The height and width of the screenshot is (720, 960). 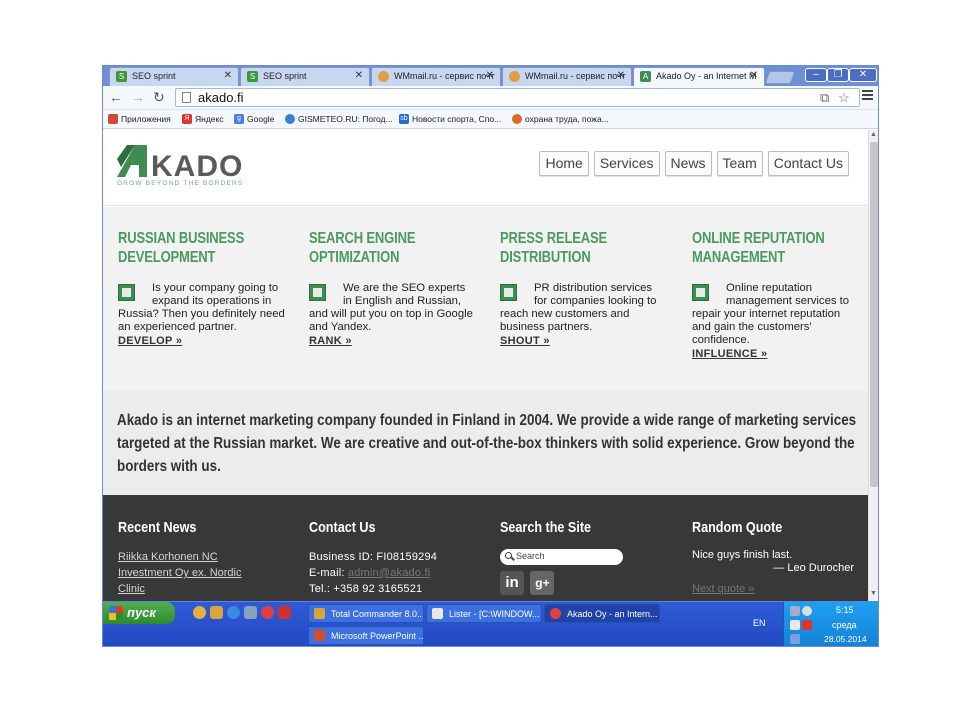 I want to click on language-indicator: EN, so click(x=759, y=623).